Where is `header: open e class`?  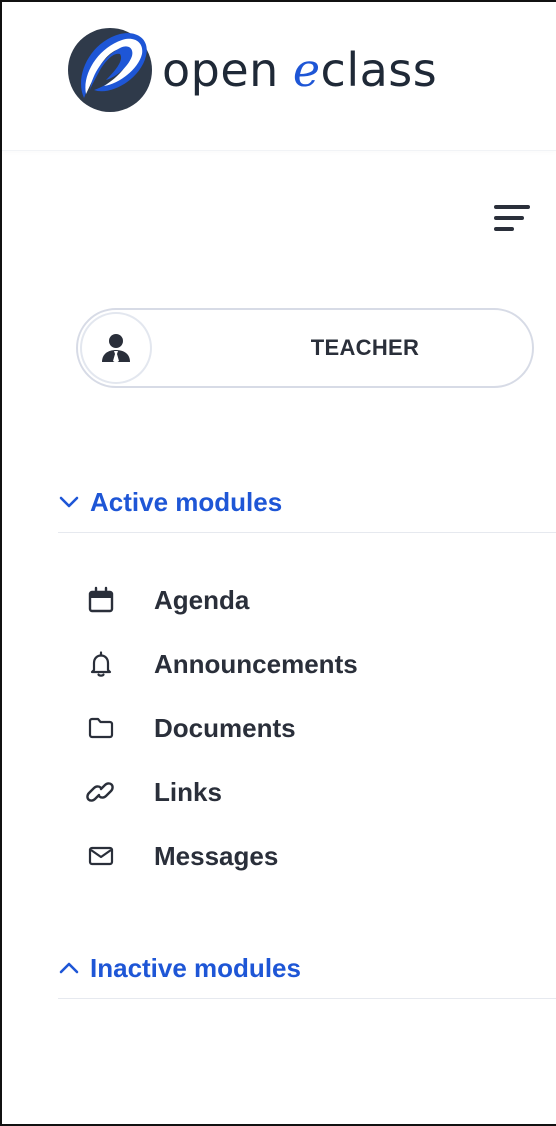
header: open e class is located at coordinates (279, 76).